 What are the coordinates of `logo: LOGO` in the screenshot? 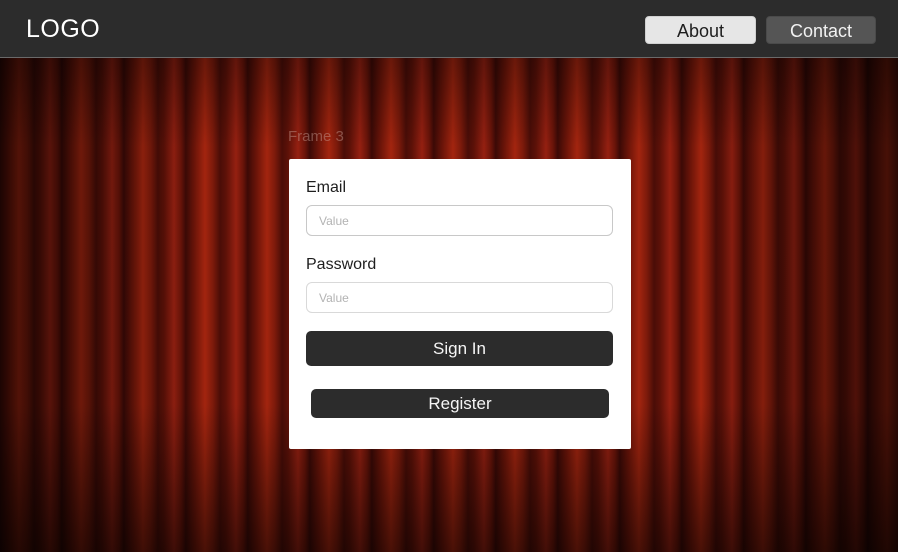 It's located at (63, 29).